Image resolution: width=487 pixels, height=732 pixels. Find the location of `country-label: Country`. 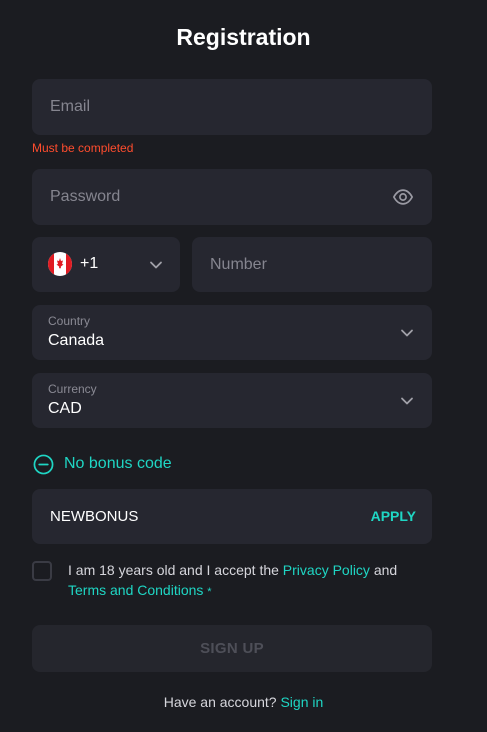

country-label: Country is located at coordinates (69, 321).